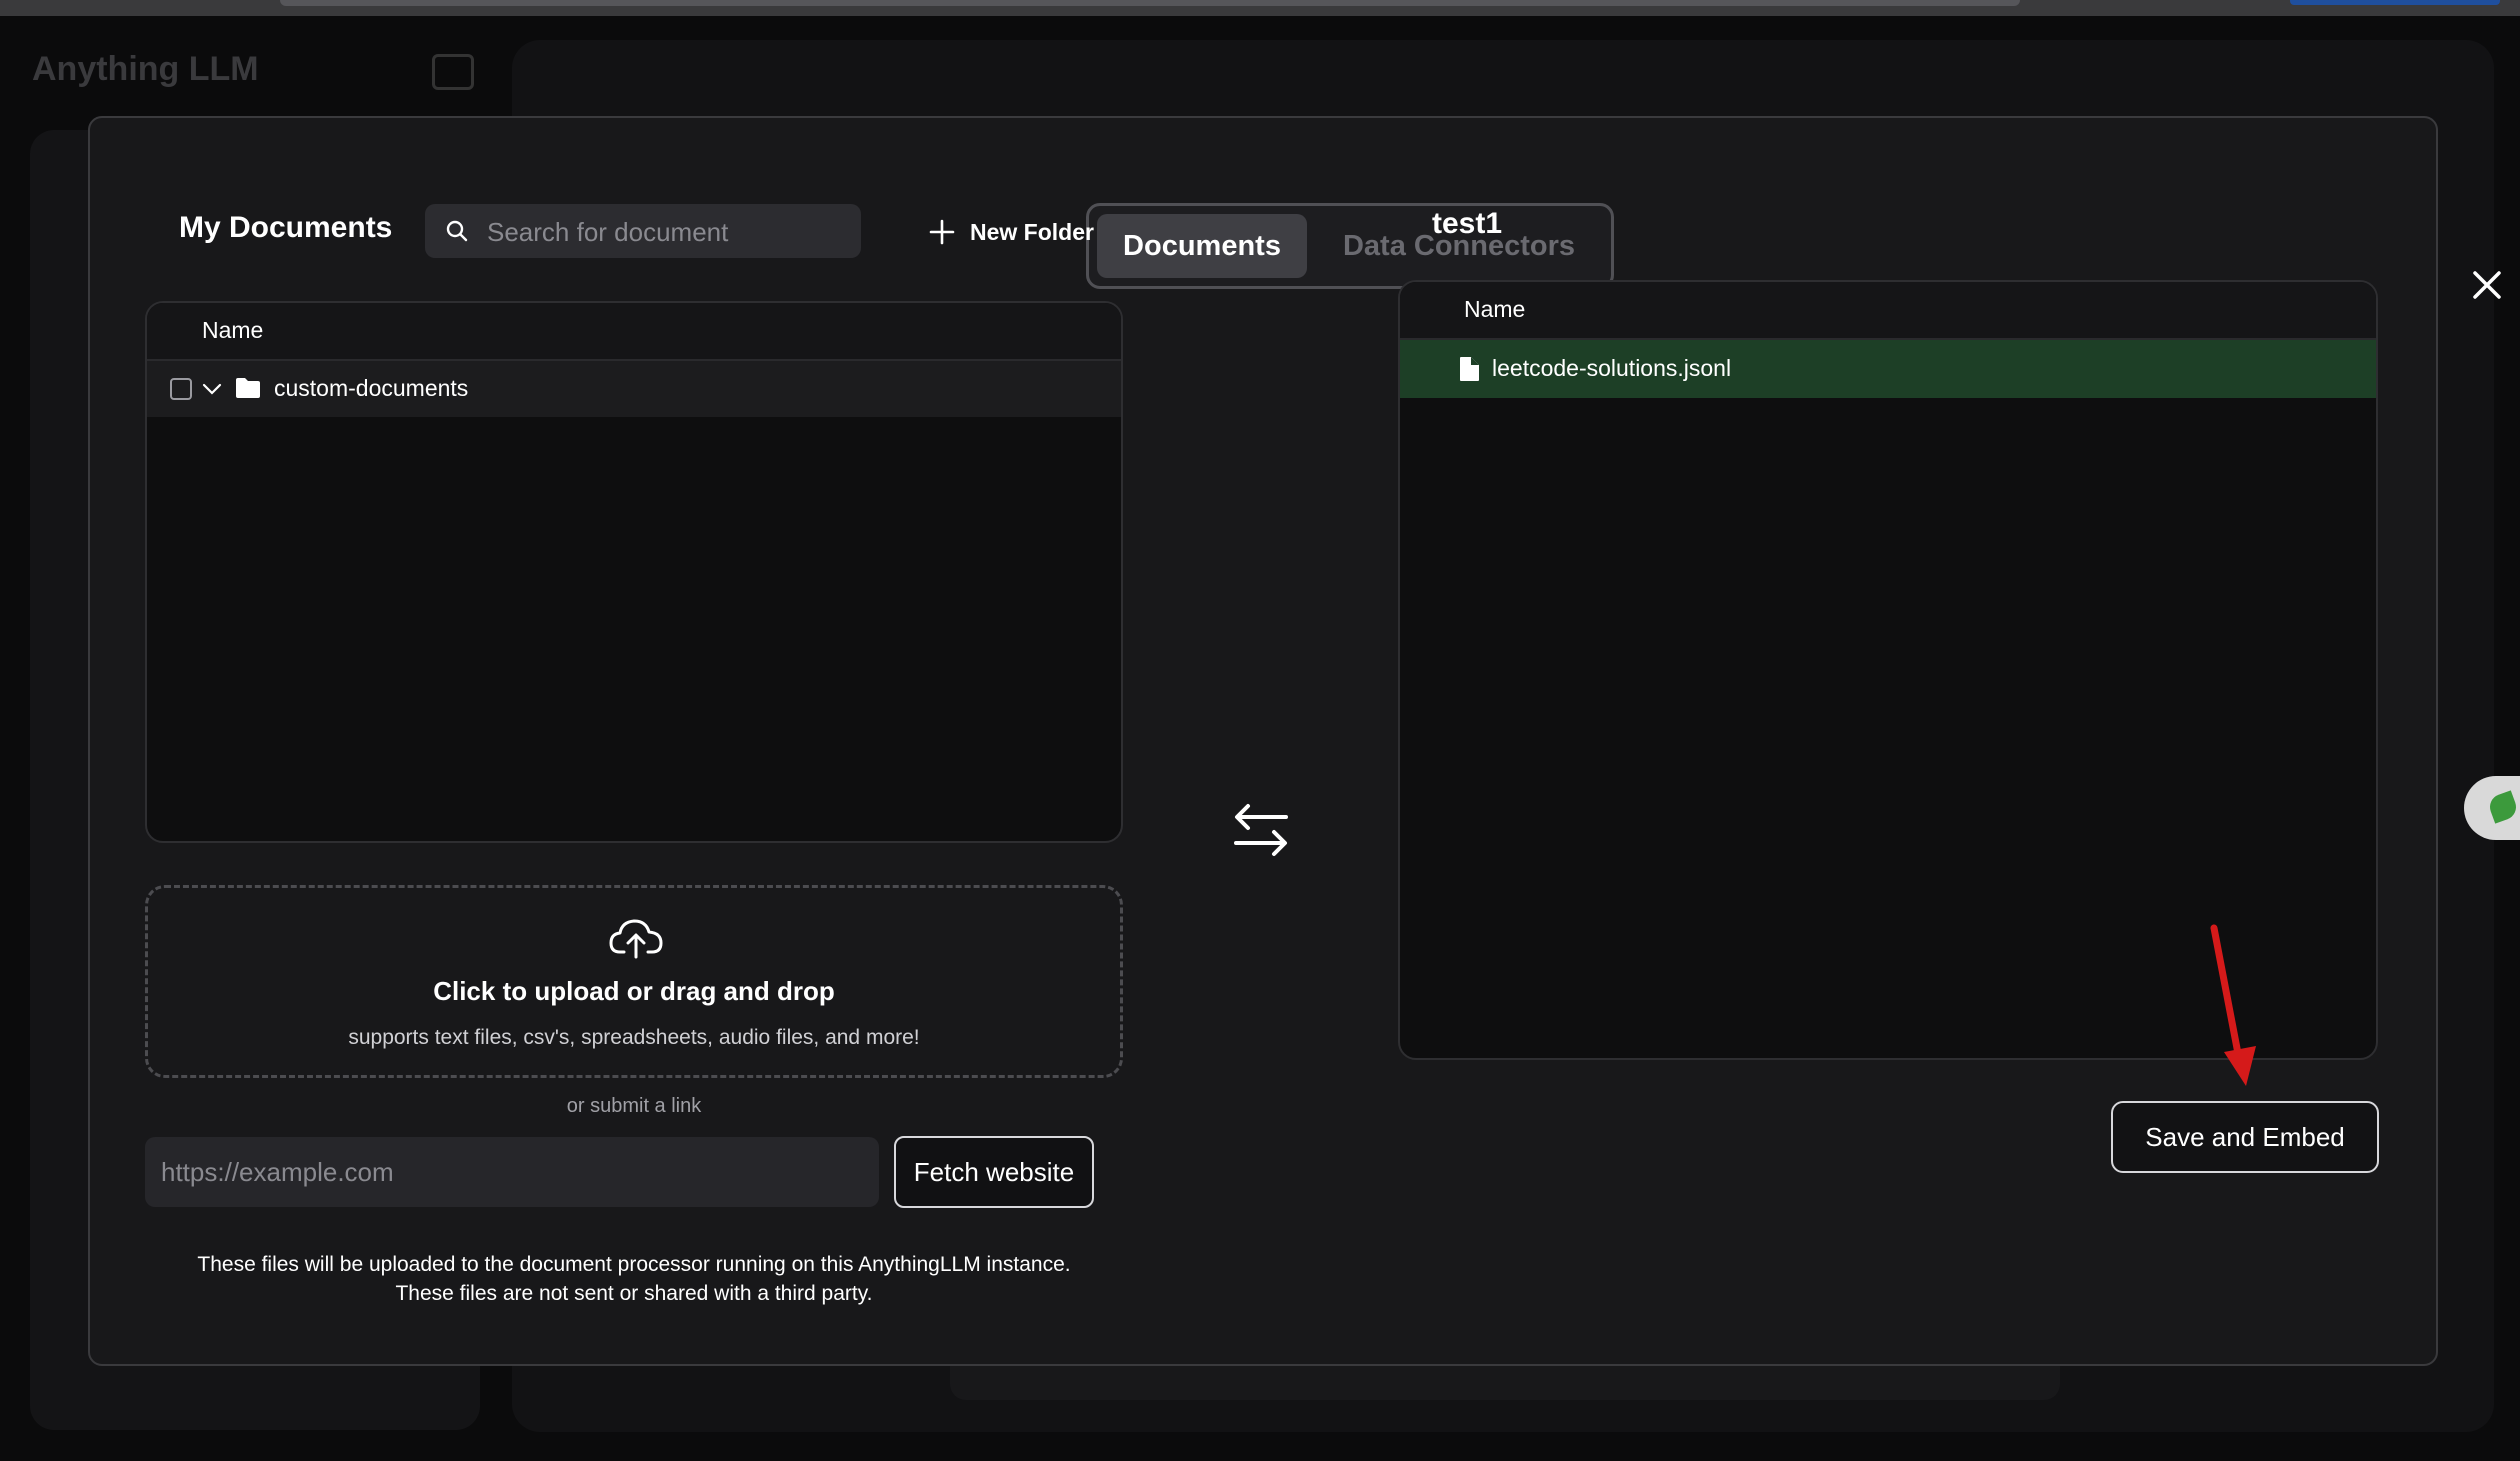  What do you see at coordinates (2233, 1005) in the screenshot?
I see `annotation-arrow-icon` at bounding box center [2233, 1005].